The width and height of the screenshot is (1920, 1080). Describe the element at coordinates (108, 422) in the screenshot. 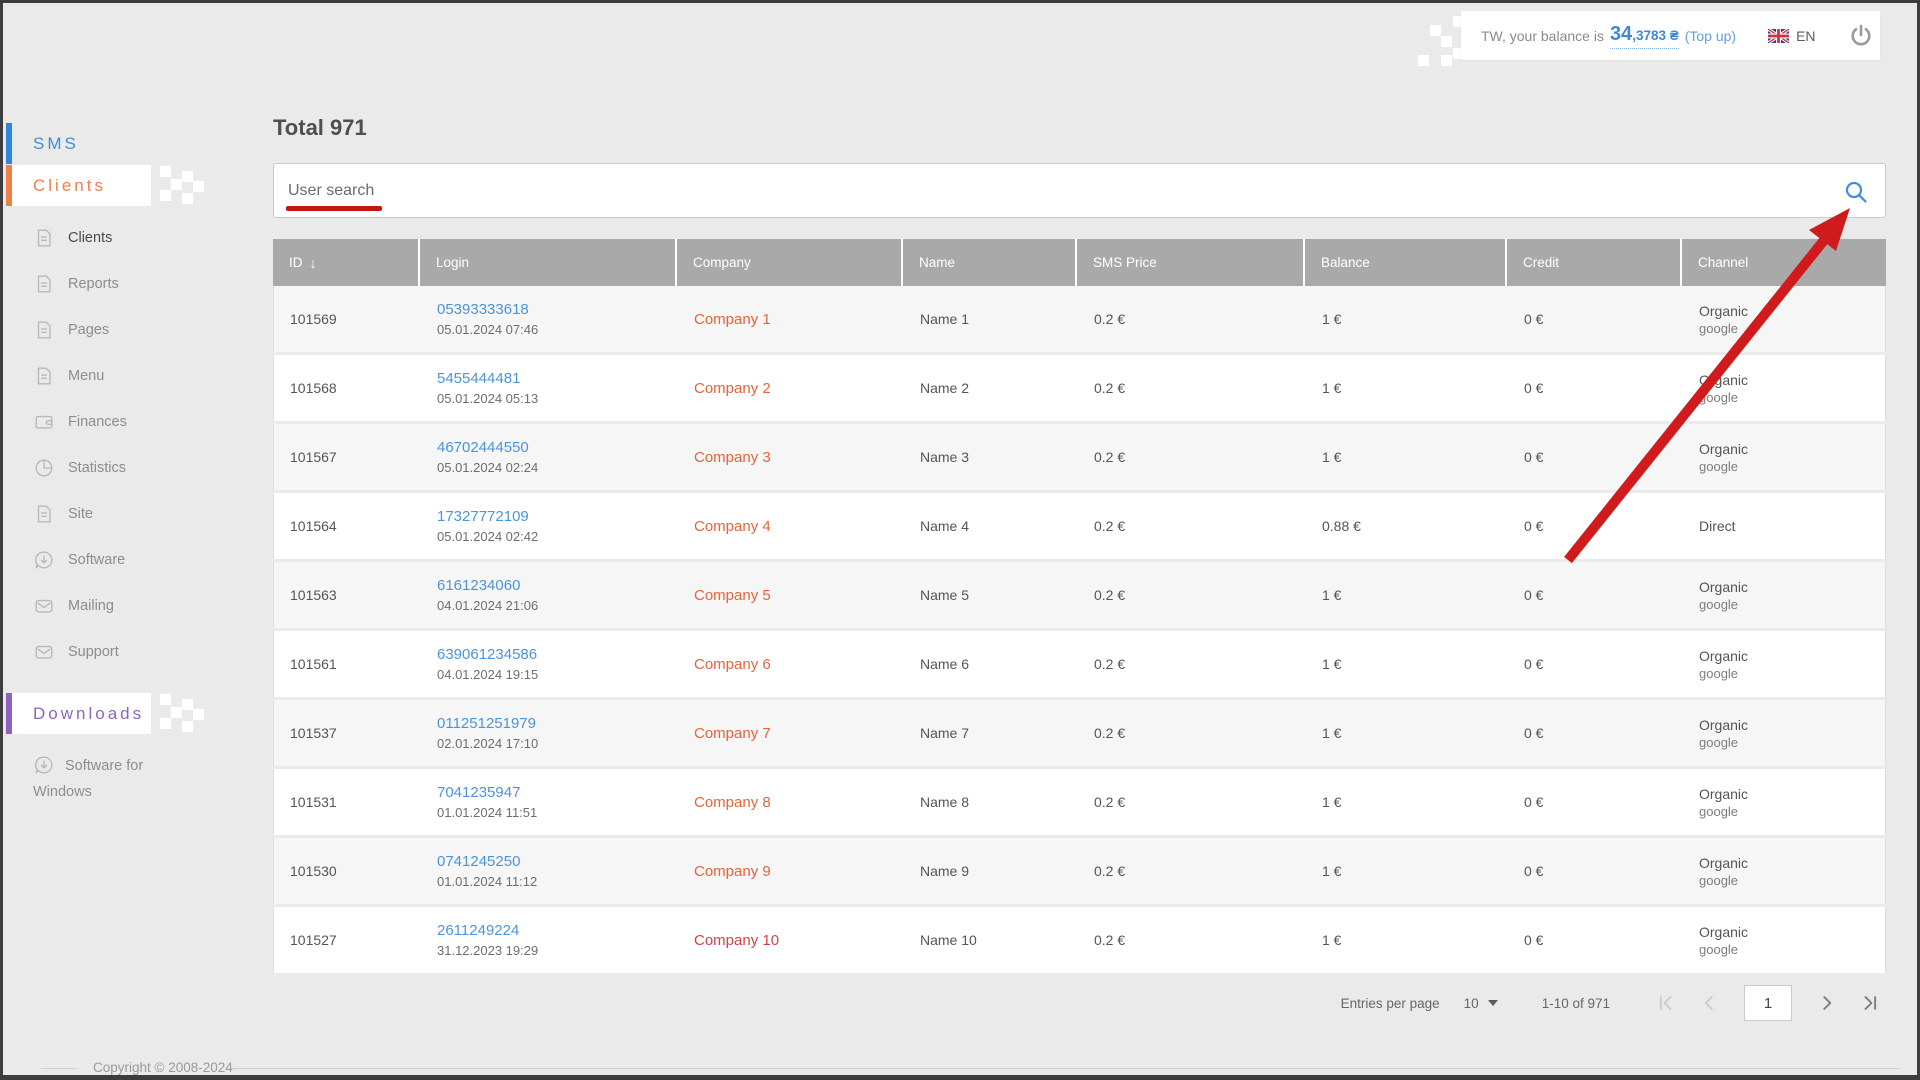

I see `sidebar-item-finances: Finances` at that location.